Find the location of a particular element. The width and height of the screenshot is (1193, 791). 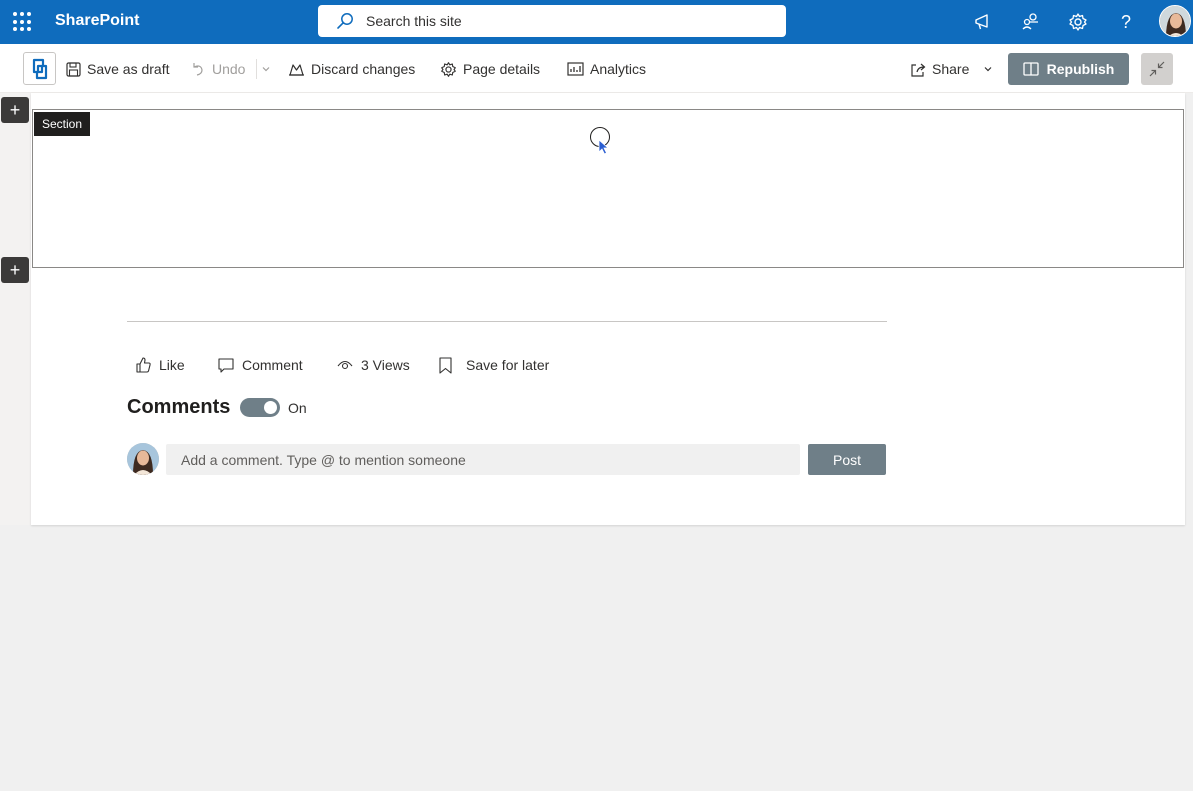

analytics-icon is located at coordinates (575, 69).